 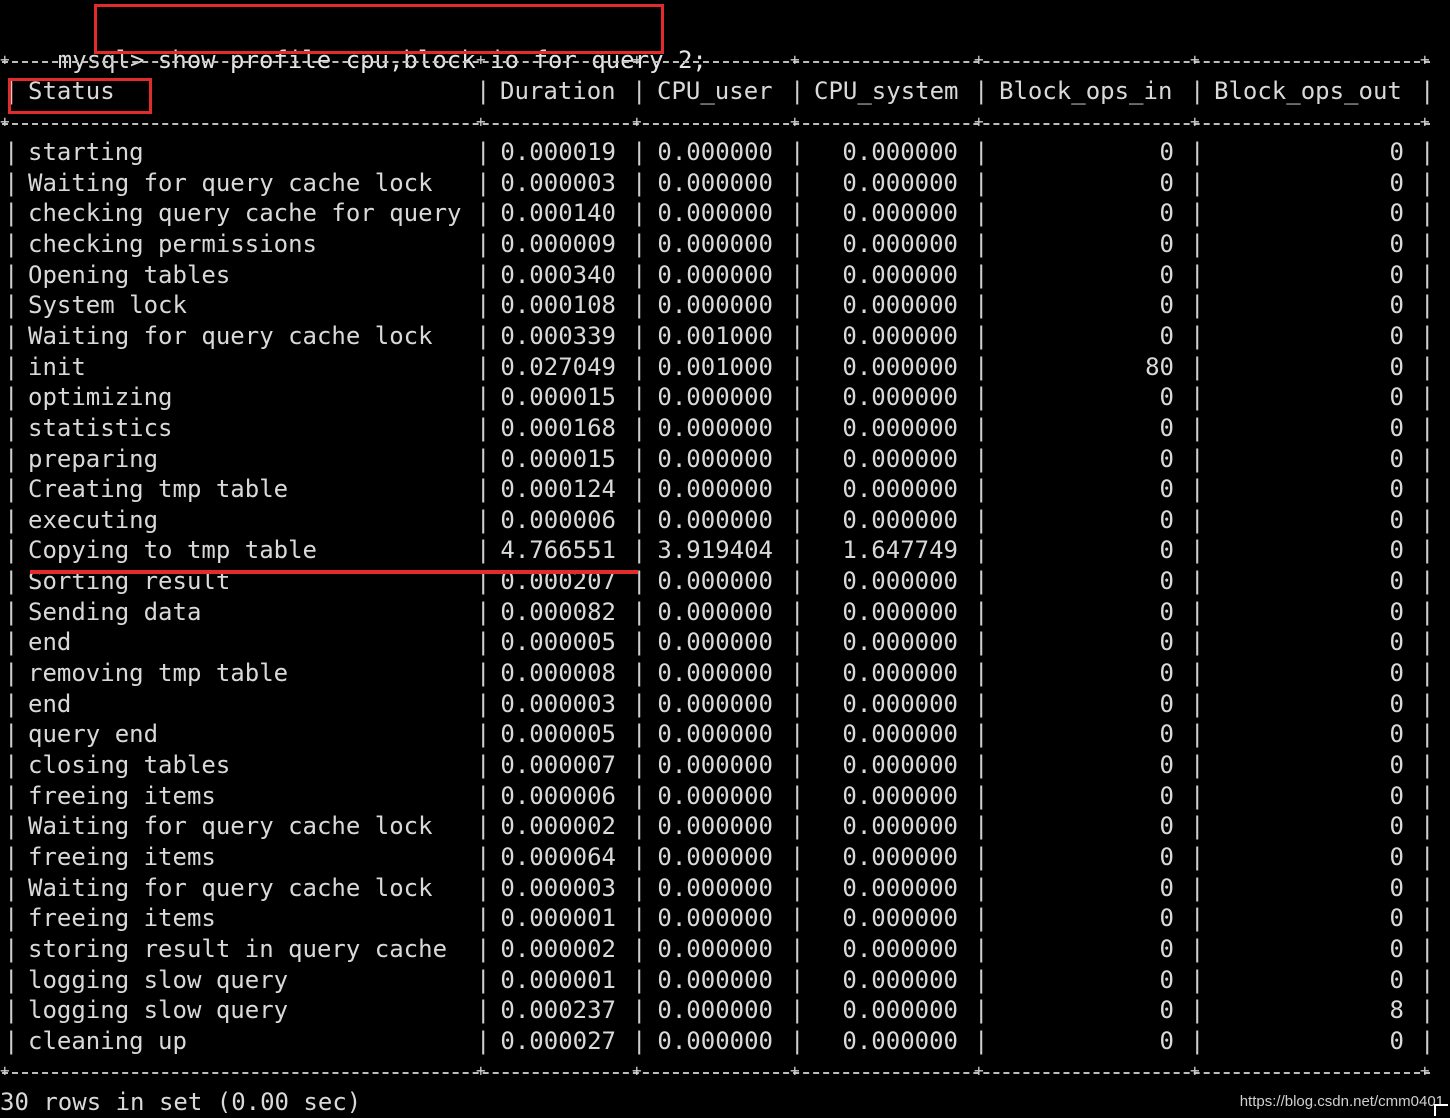 I want to click on cell-duration: 0.000108, so click(x=558, y=305).